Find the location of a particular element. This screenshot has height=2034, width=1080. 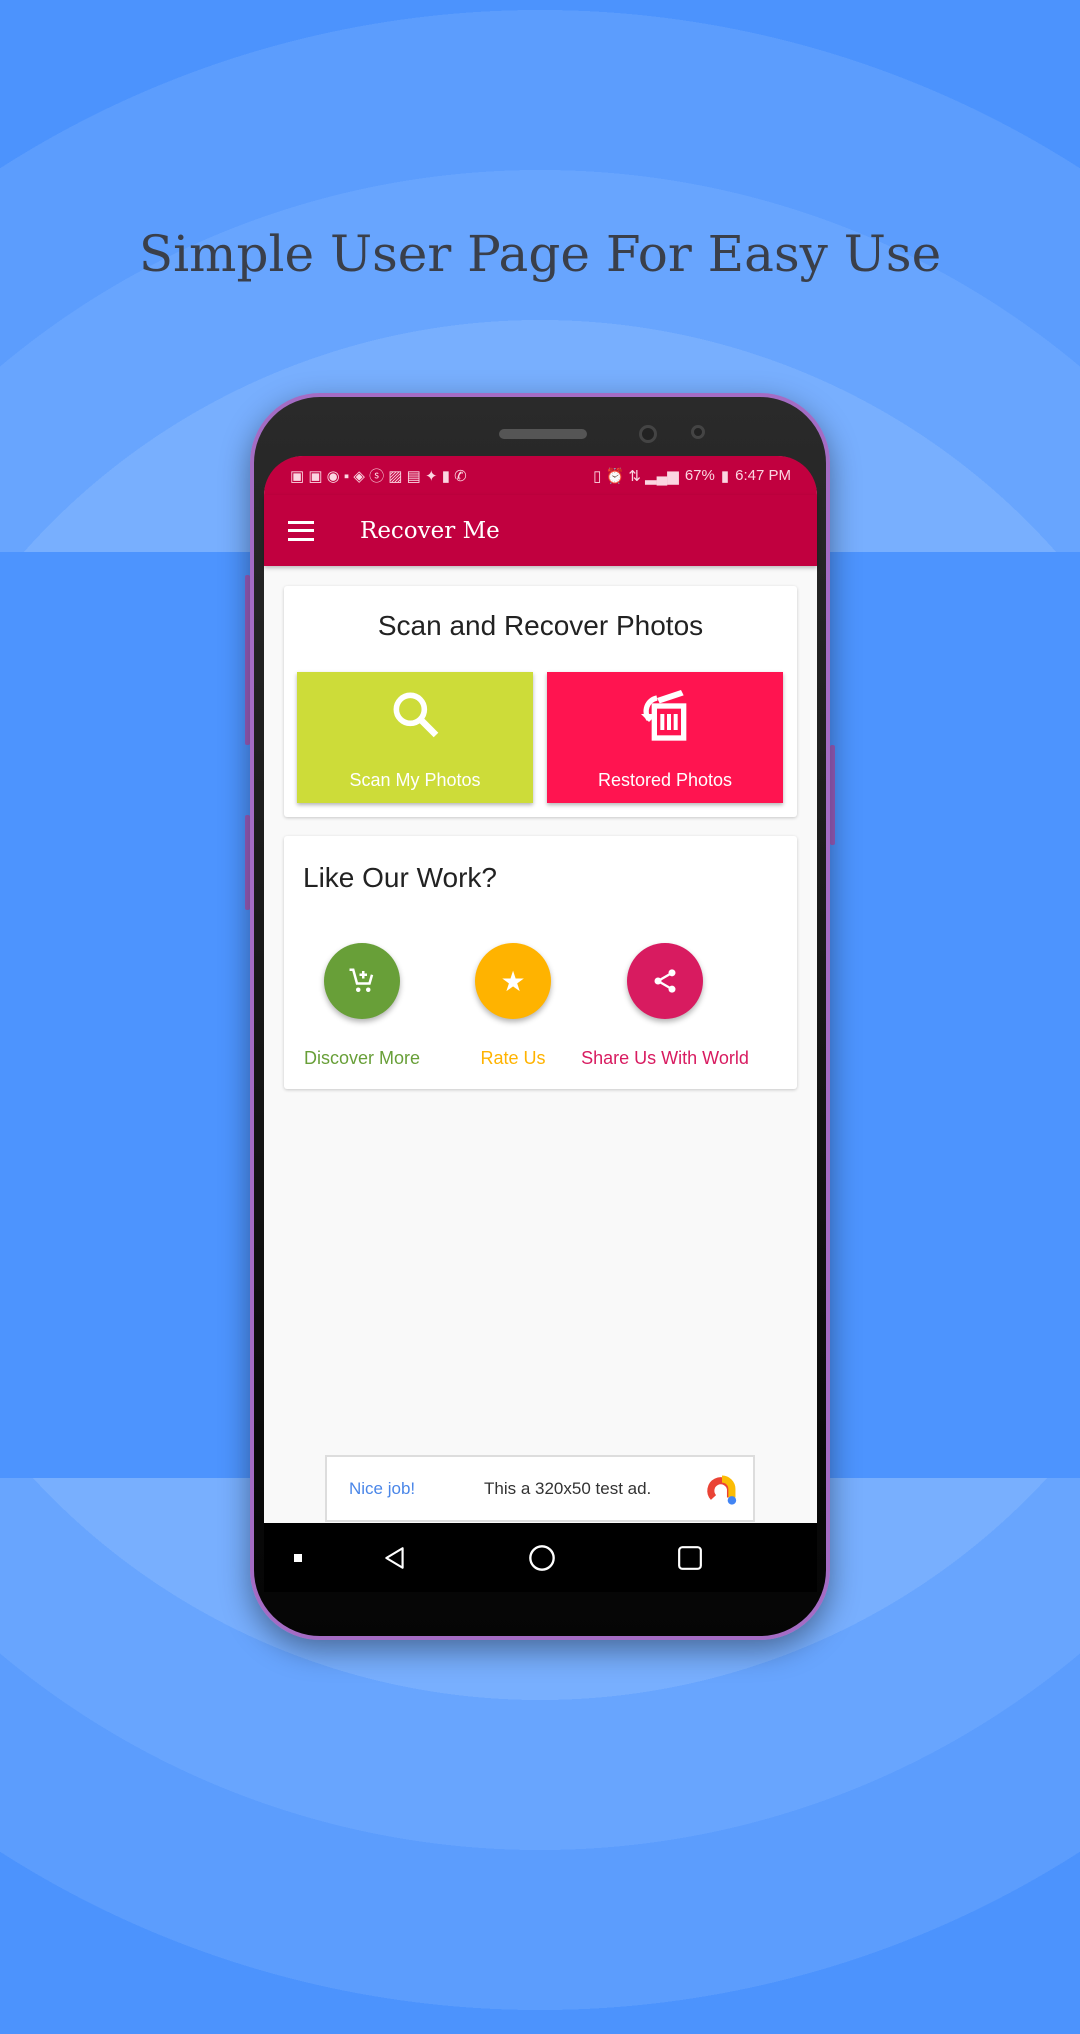

dot-icon is located at coordinates (298, 1557).